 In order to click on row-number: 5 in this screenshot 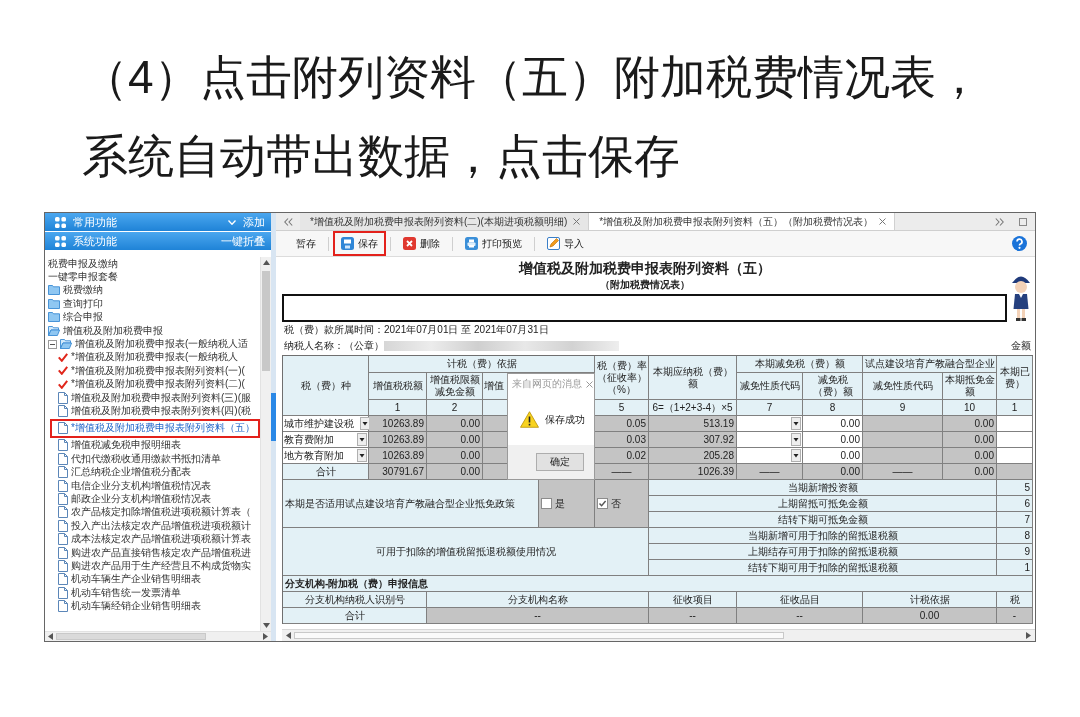, I will do `click(1015, 488)`.